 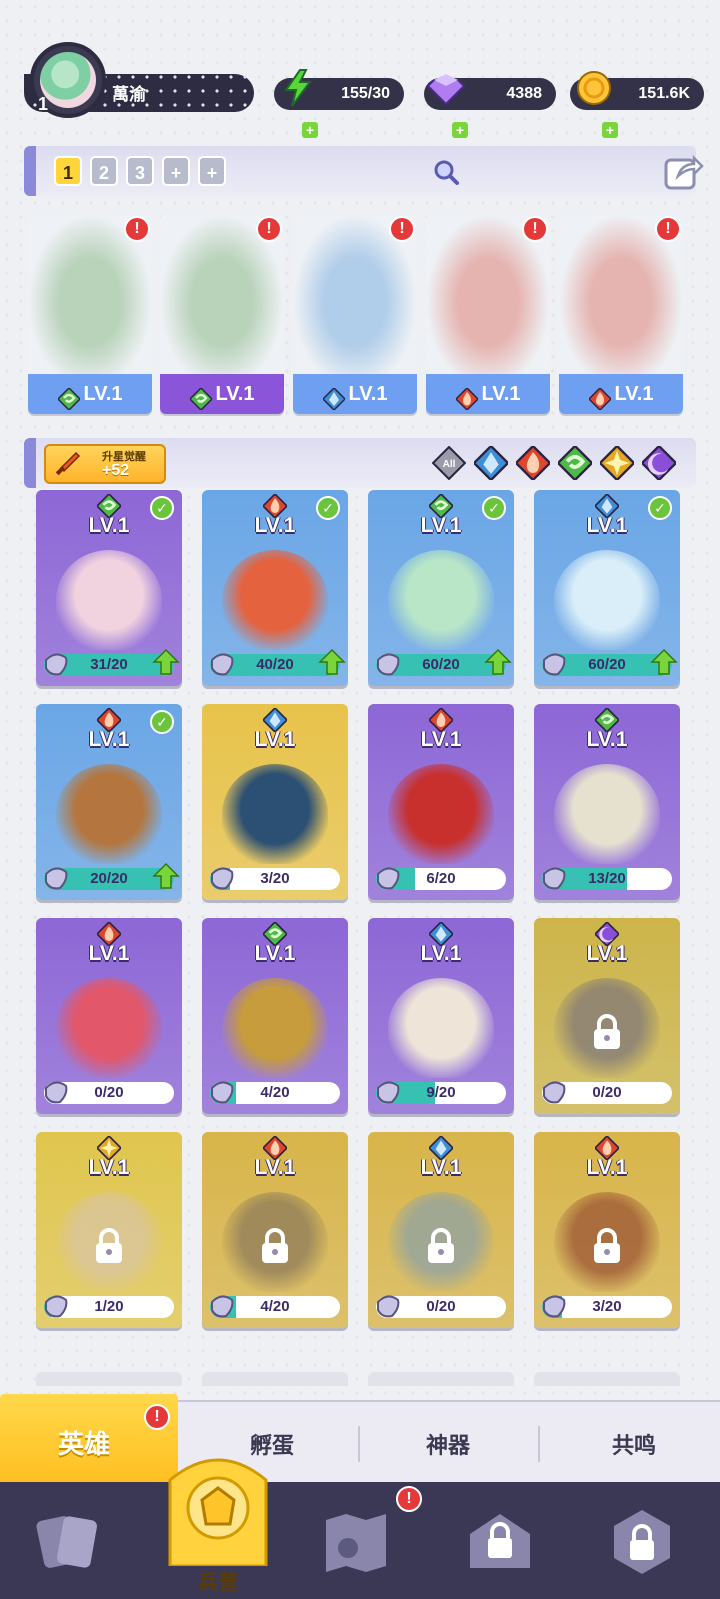 I want to click on fire-element-icon, so click(x=466, y=397).